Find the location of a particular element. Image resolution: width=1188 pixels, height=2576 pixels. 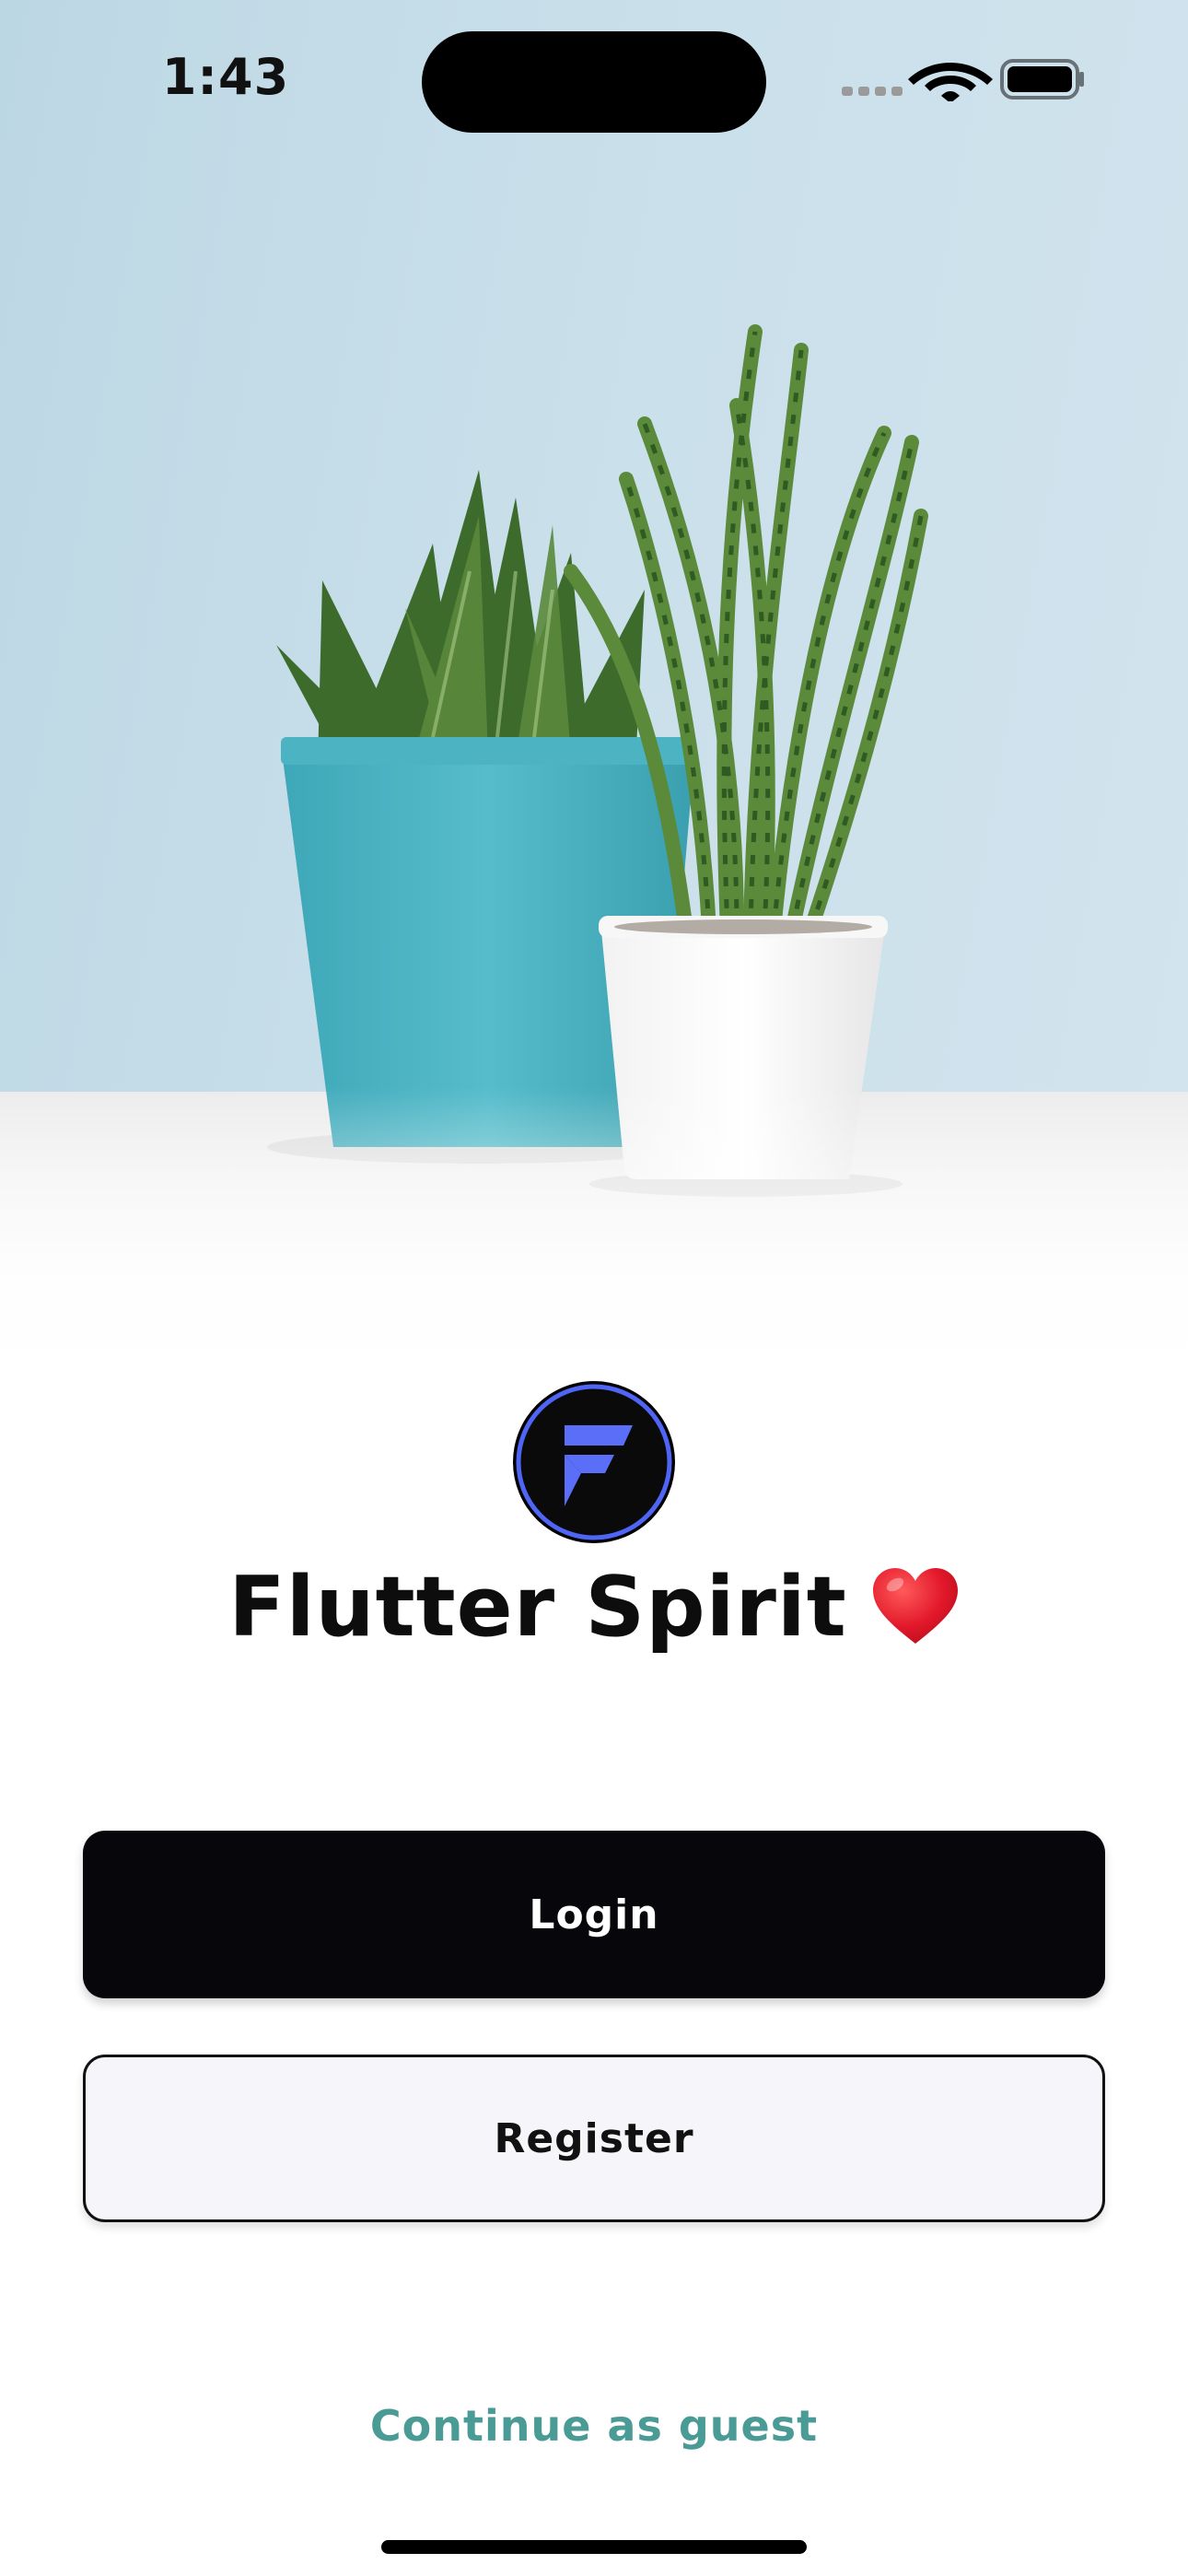

register-button: Register is located at coordinates (594, 2138).